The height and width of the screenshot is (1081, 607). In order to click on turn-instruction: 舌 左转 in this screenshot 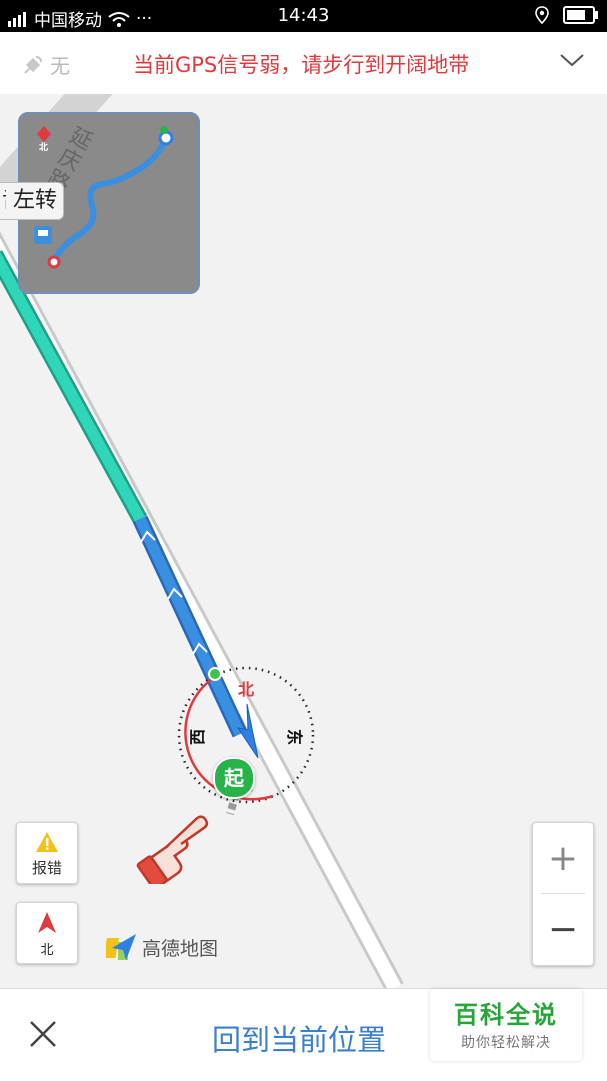, I will do `click(32, 201)`.